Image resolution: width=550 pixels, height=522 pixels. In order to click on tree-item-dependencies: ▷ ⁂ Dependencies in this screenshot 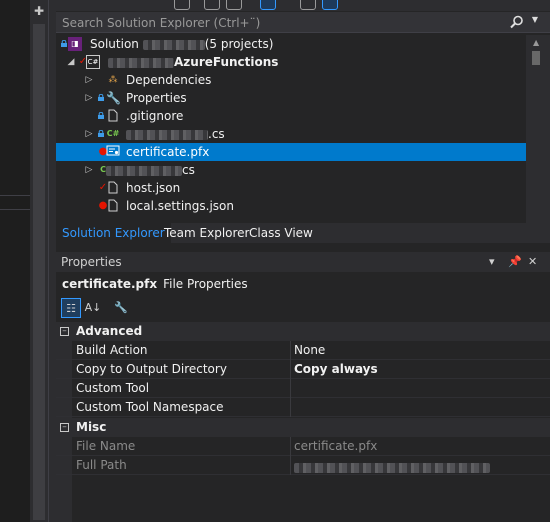, I will do `click(291, 80)`.